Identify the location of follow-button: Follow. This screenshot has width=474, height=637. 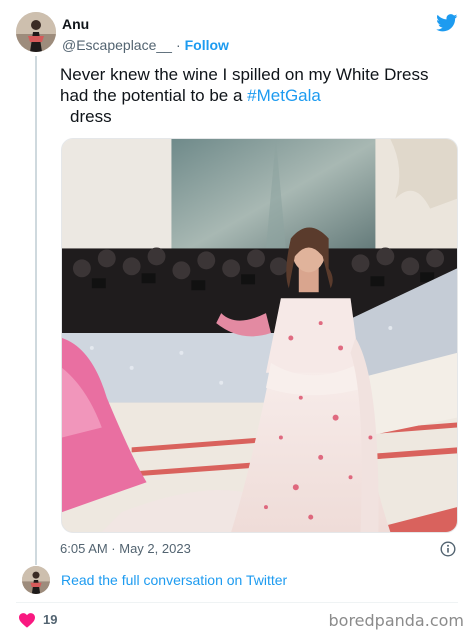
(207, 45).